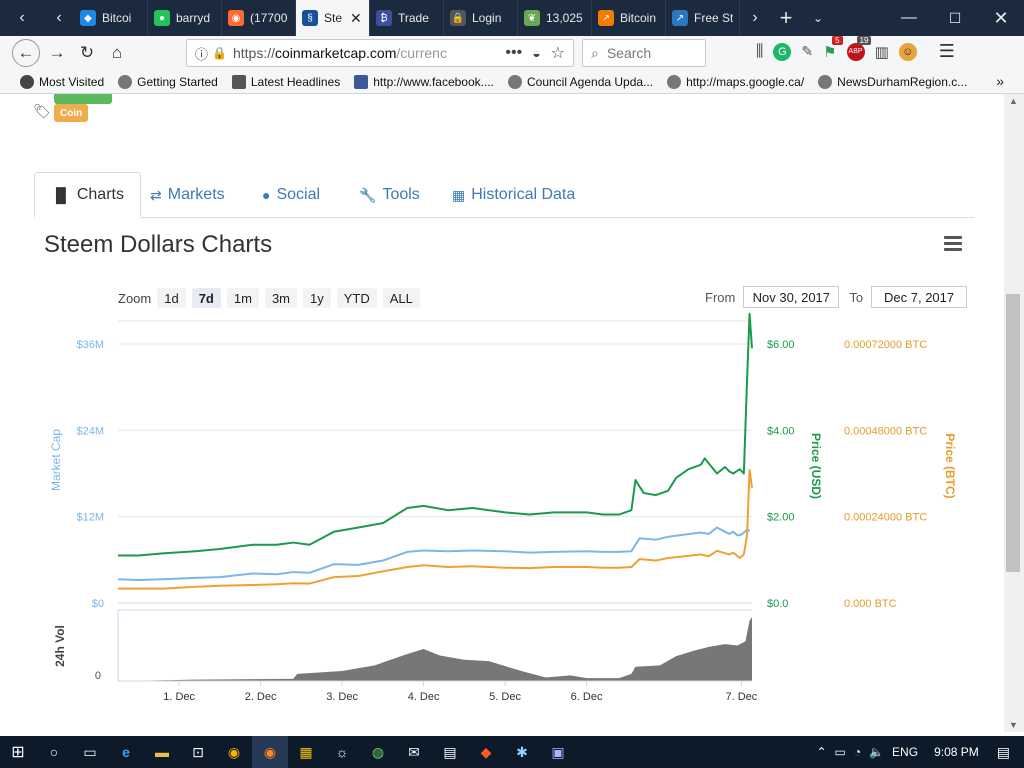  Describe the element at coordinates (1000, 81) in the screenshot. I see `bookmarks-overflow-icon: »` at that location.